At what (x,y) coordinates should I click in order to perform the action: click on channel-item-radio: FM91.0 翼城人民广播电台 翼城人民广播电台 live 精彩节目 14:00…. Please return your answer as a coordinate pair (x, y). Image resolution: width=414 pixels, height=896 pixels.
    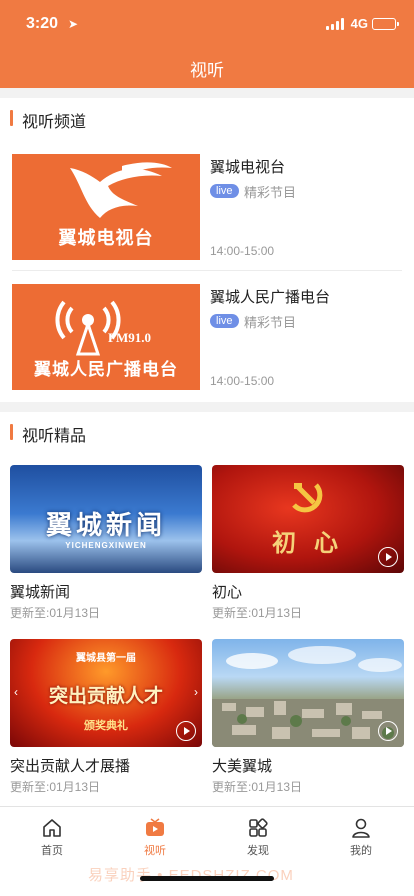
    Looking at the image, I should click on (207, 349).